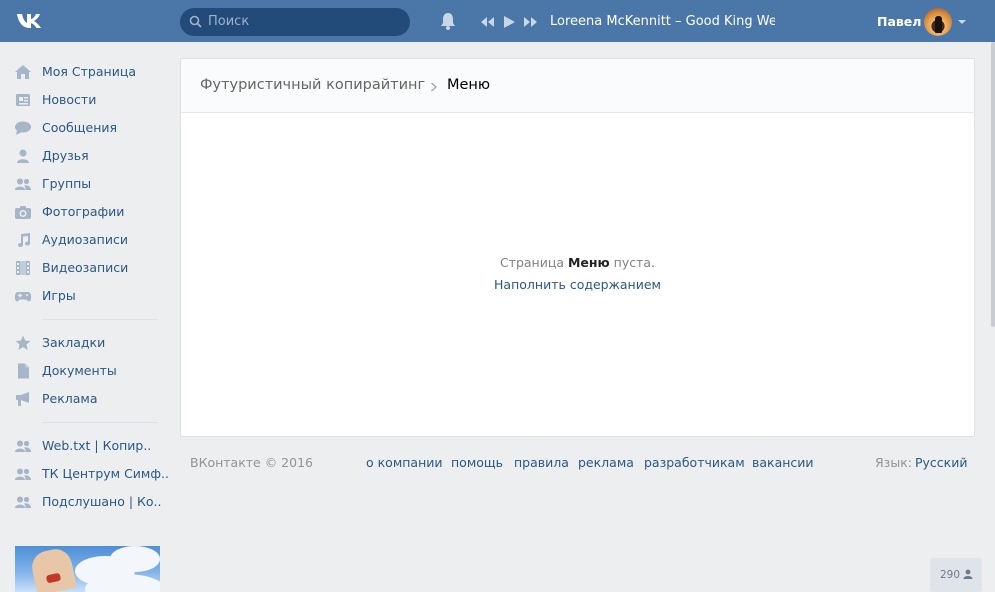 Image resolution: width=995 pixels, height=592 pixels. I want to click on sidebar-item-ads: Реклама, so click(89, 398).